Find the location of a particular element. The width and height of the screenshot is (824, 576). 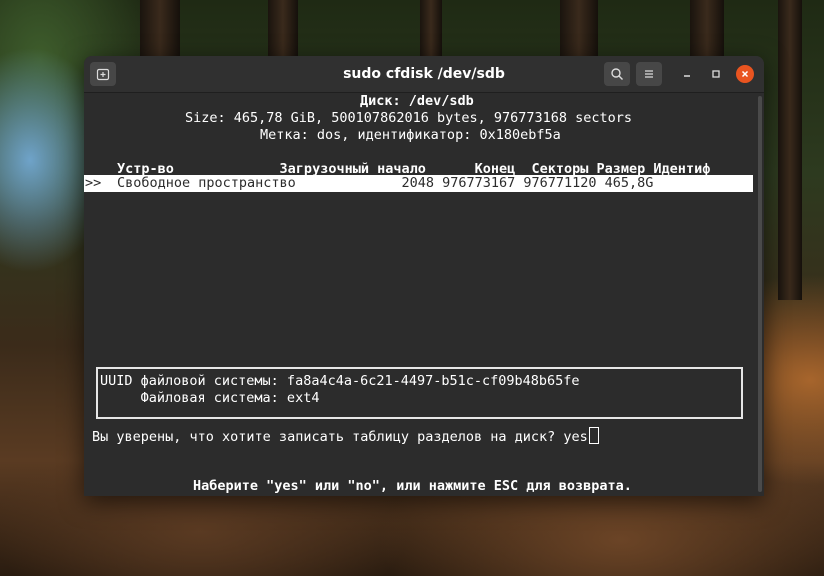

close-icon is located at coordinates (745, 74).